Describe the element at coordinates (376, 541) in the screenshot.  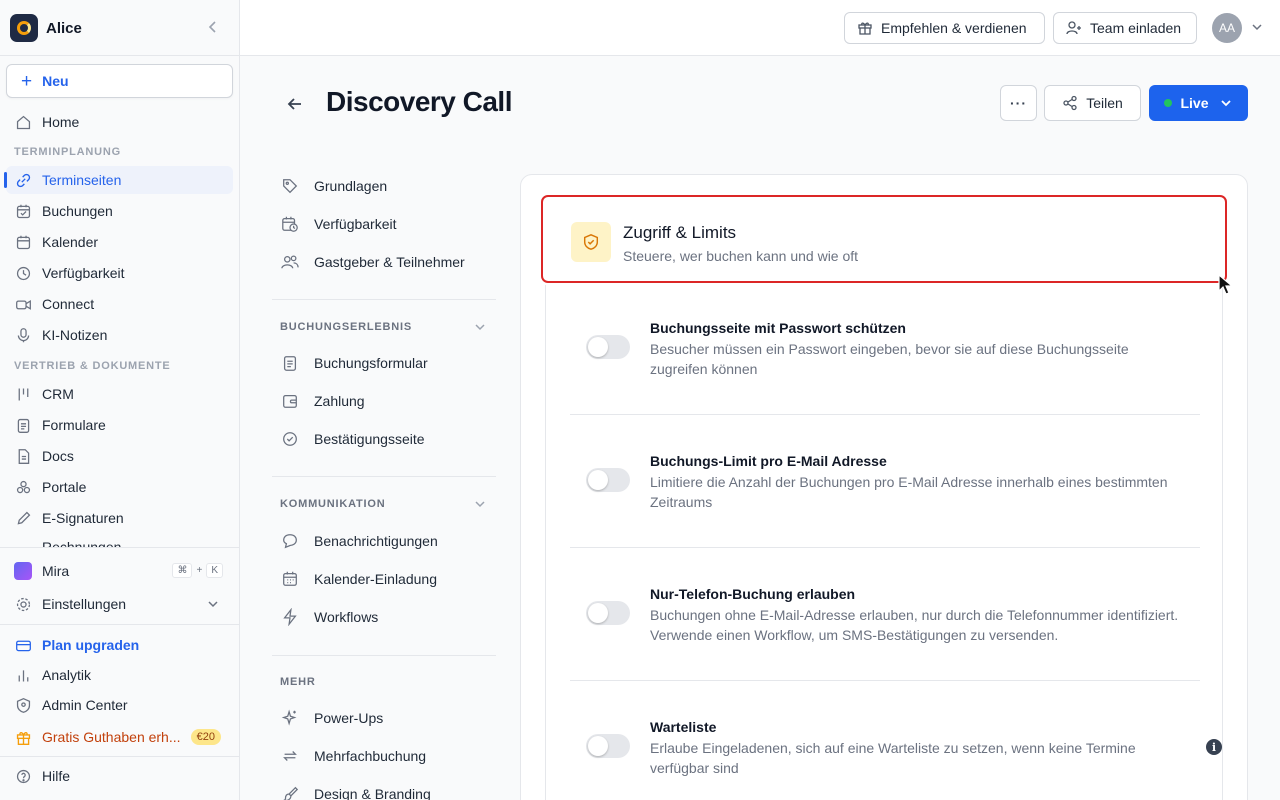
I see `settings-nav-label: Benachrichtigungen` at that location.